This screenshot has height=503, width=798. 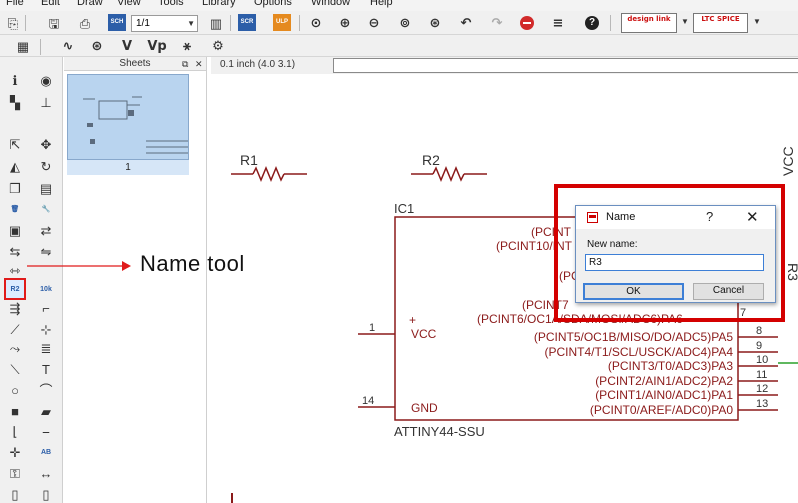 I want to click on save-icon: 🖫, so click(x=54, y=23).